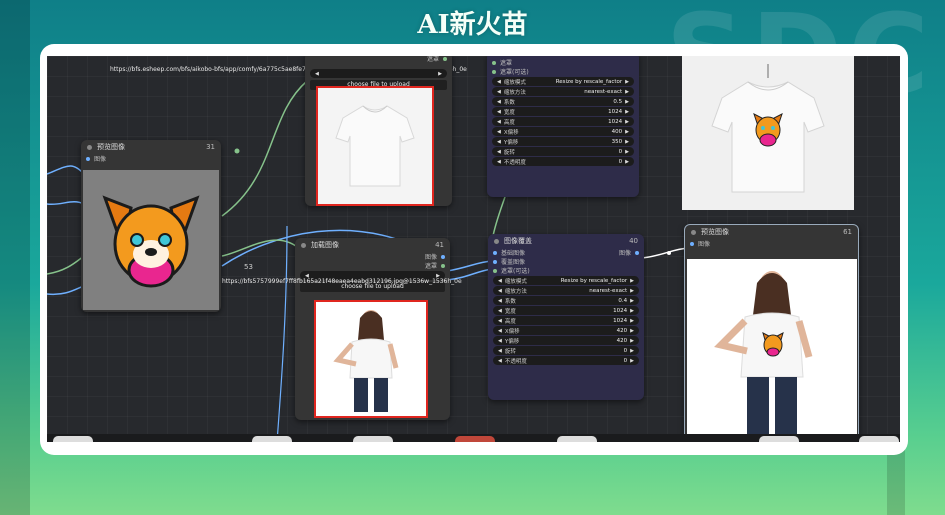 This screenshot has width=945, height=515. What do you see at coordinates (563, 141) in the screenshot?
I see `y-offset-widget: ◀ Y偏移 350 ▶` at bounding box center [563, 141].